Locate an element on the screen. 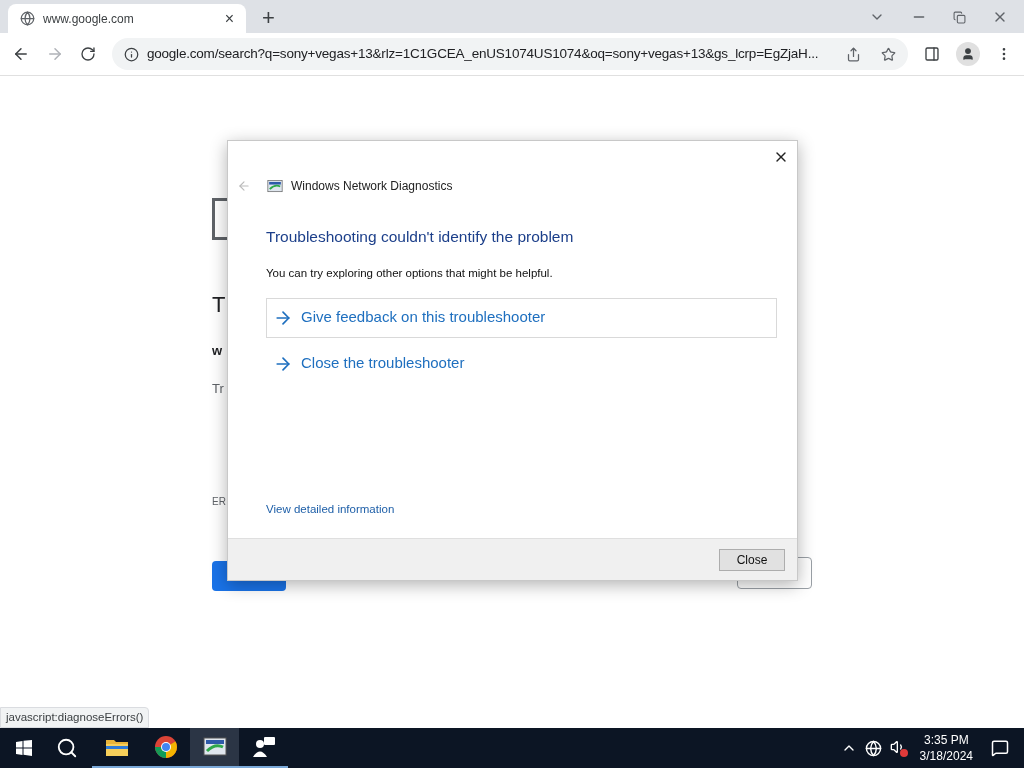 The height and width of the screenshot is (768, 1024). dialog-message: You can try exploring other options that might be helpful. is located at coordinates (410, 274).